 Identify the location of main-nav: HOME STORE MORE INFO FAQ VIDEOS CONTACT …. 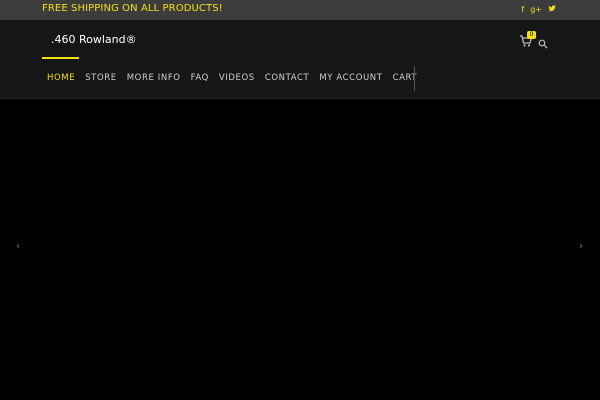
(232, 78).